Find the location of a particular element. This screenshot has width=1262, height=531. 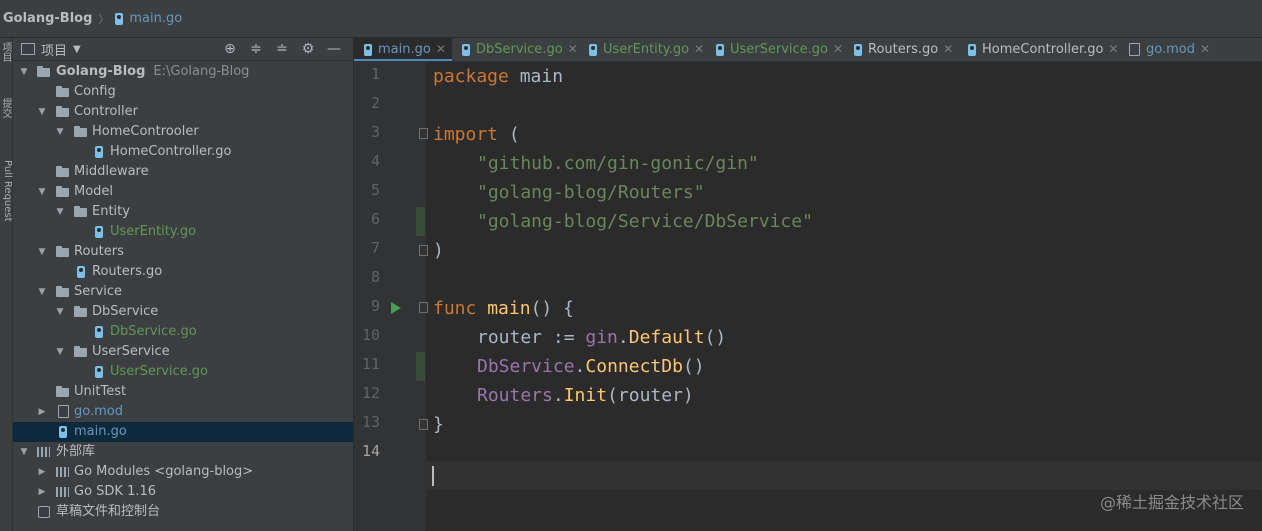

tree-item-main-go: main.go is located at coordinates (183, 432).